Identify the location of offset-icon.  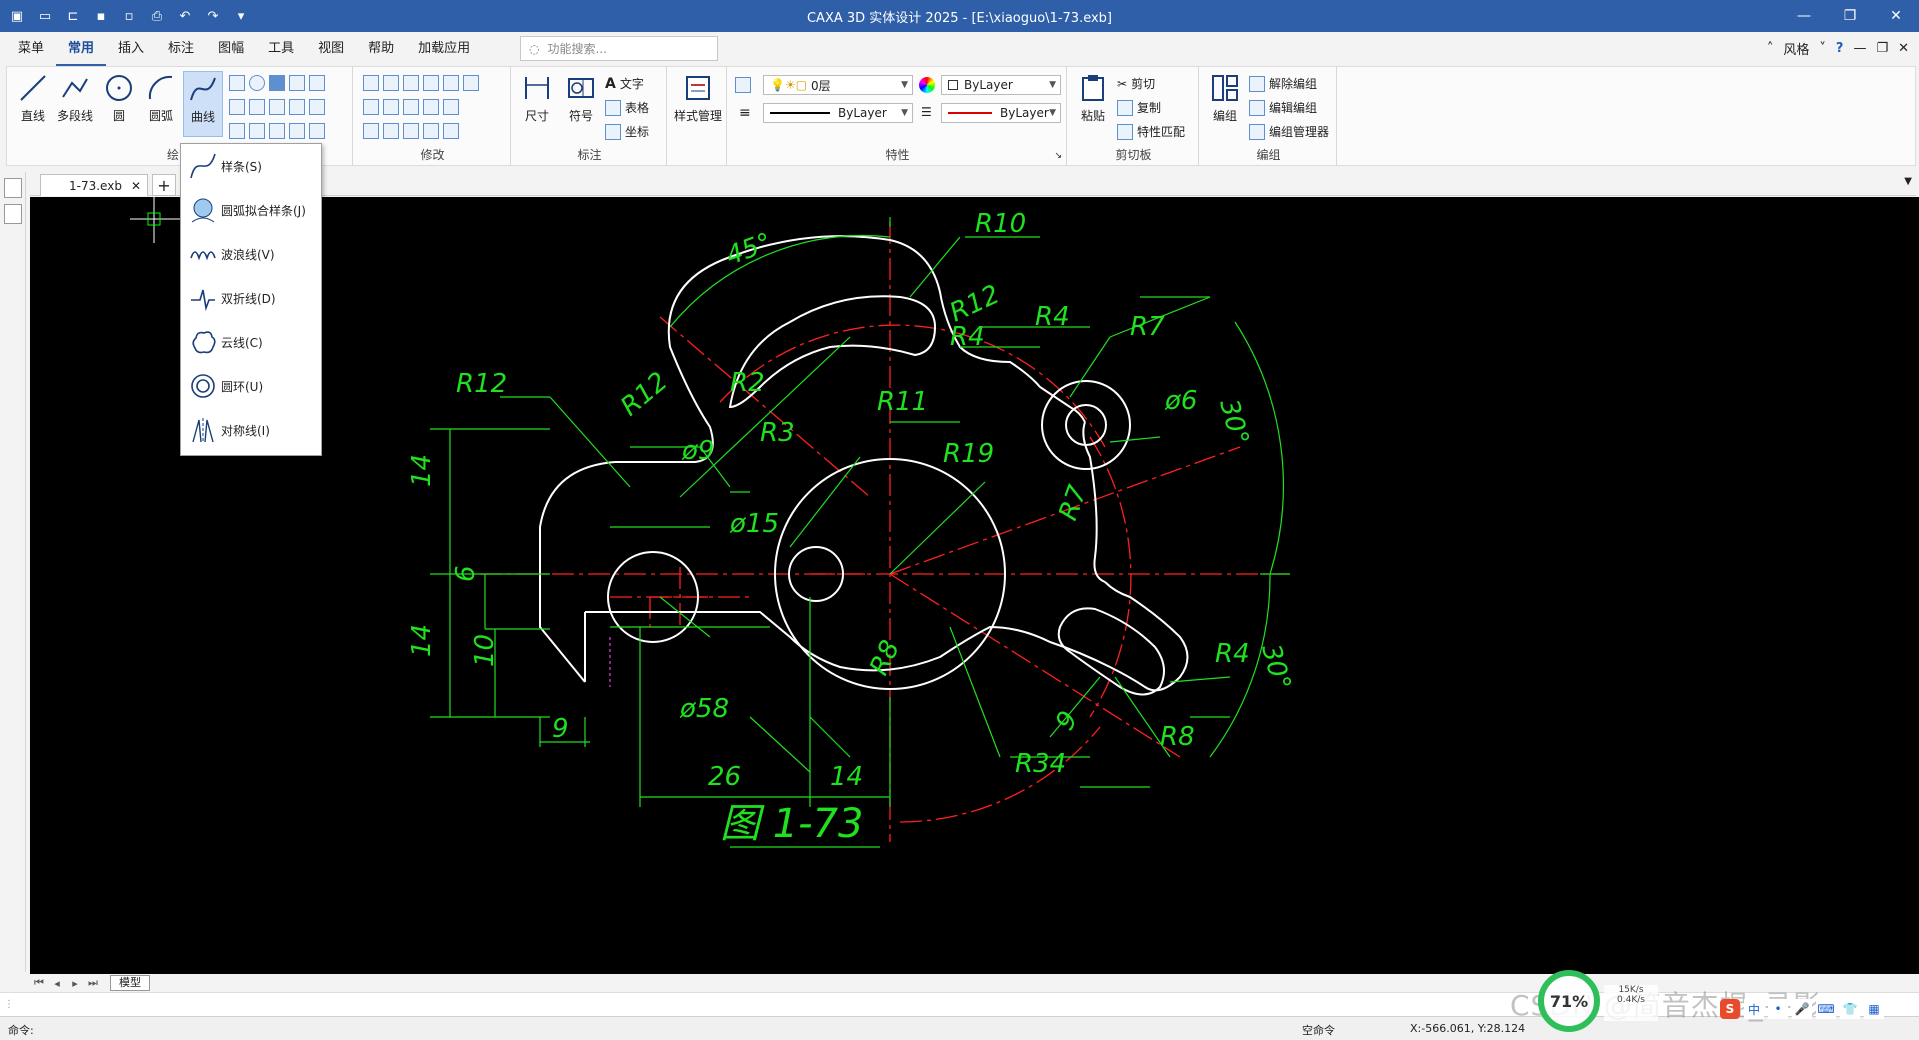
(431, 107).